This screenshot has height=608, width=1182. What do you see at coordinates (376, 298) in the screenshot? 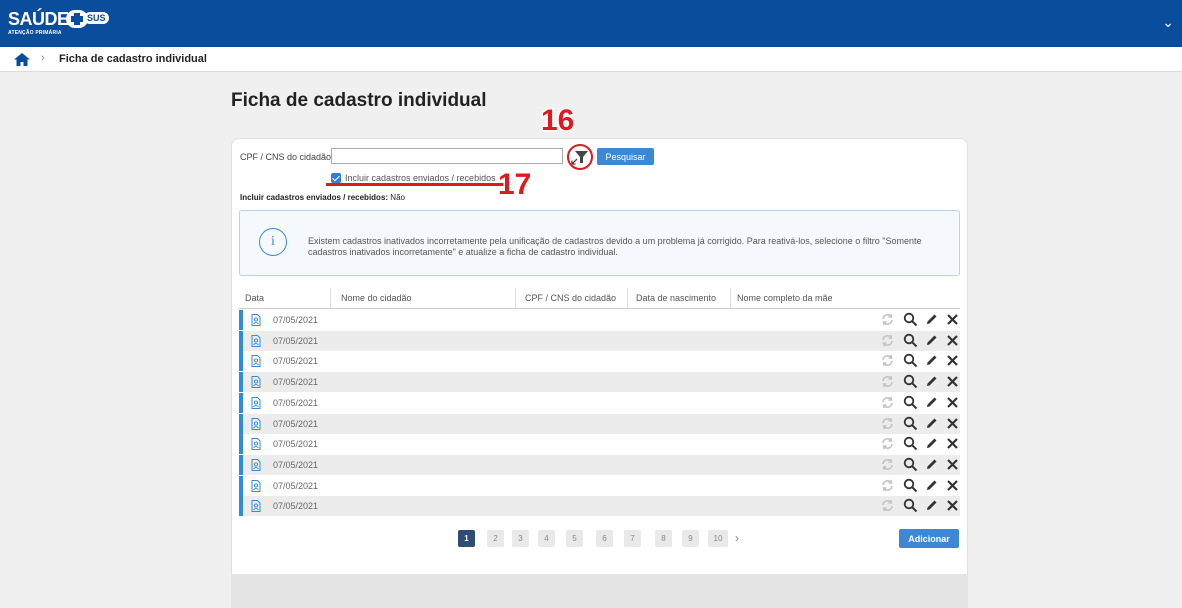
I see `column-header-name: Nome do cidadão` at bounding box center [376, 298].